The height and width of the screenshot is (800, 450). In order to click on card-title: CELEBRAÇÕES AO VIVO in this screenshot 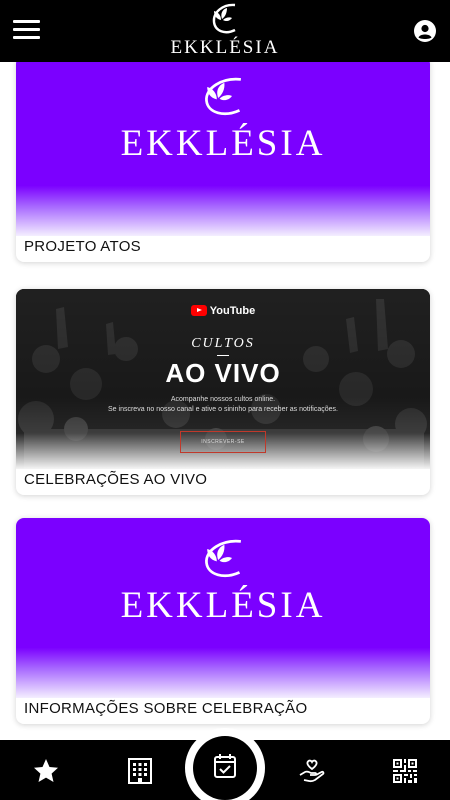, I will do `click(116, 479)`.